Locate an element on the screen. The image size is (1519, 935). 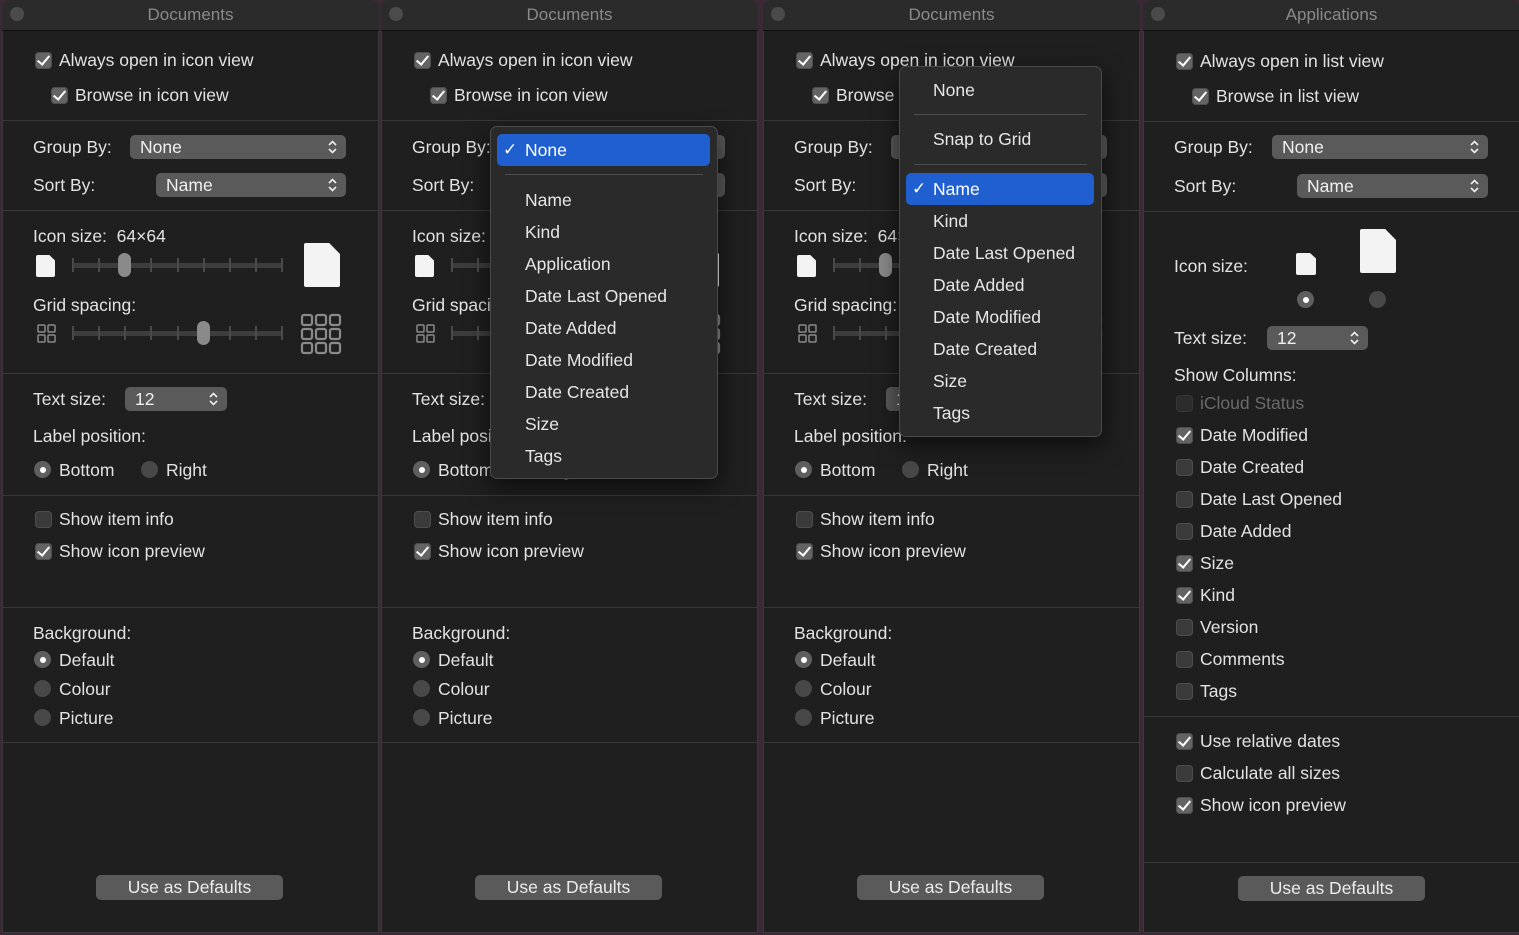
menu-item-snap-to-grid: Snap to Grid is located at coordinates (982, 139).